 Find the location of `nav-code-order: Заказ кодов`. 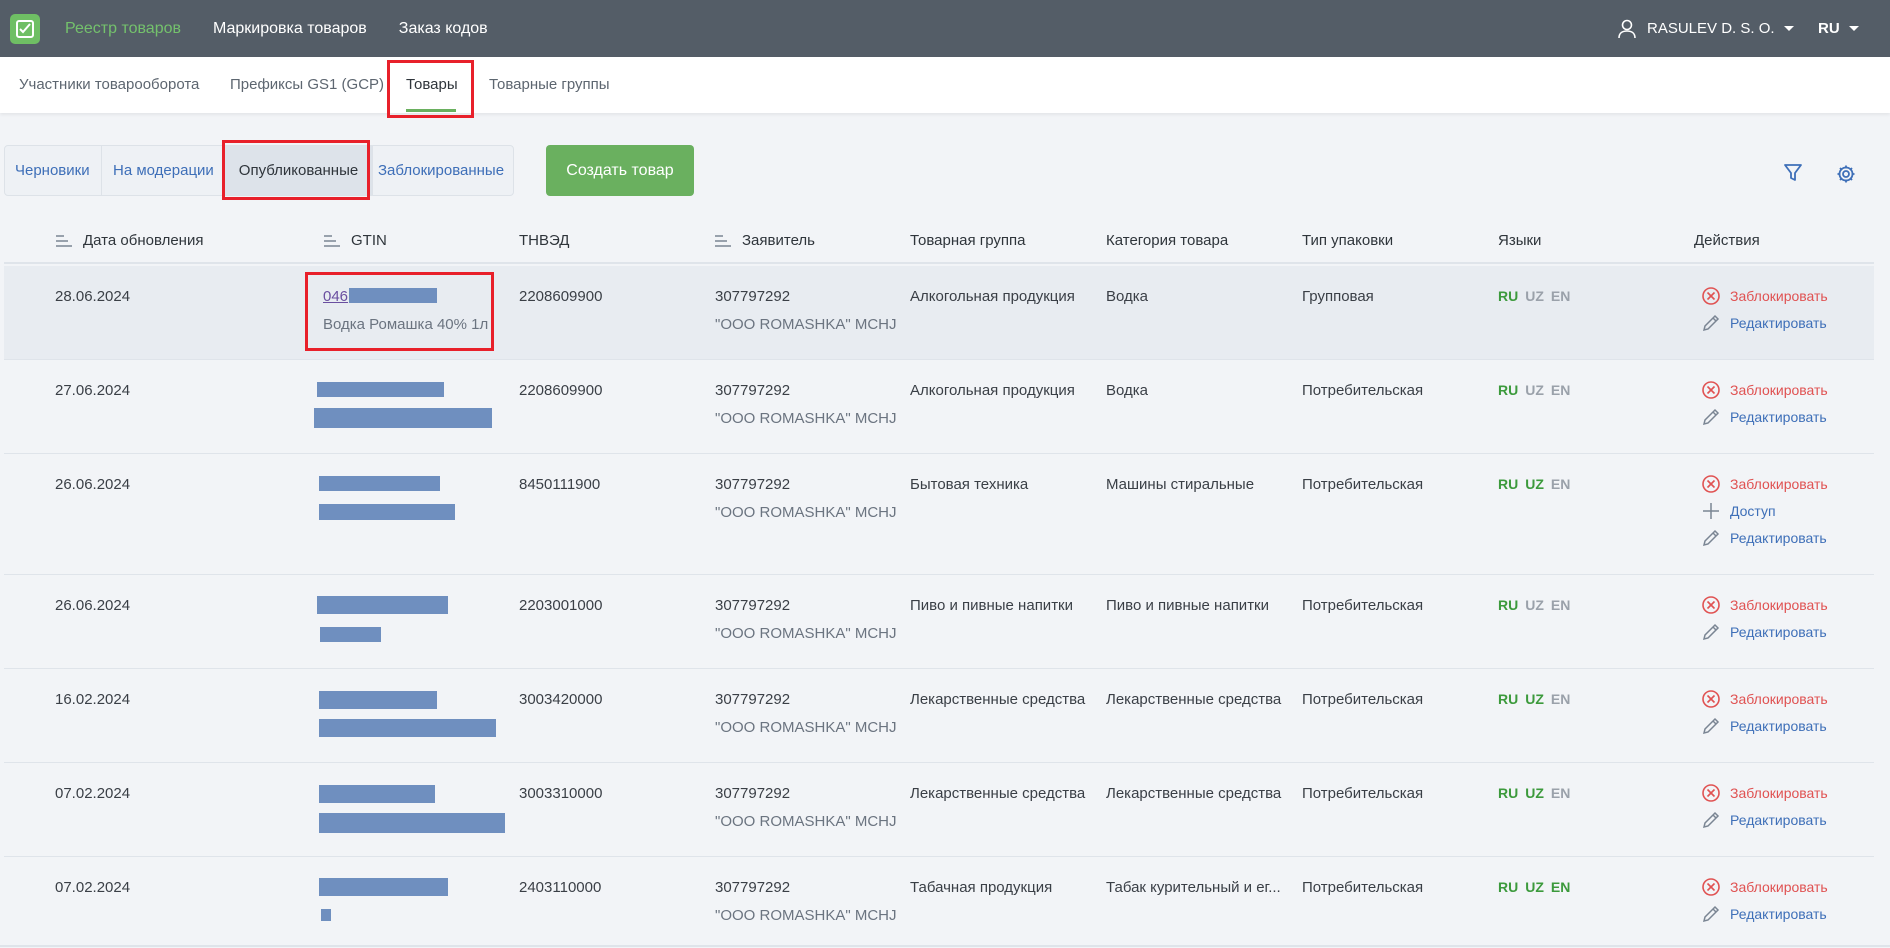

nav-code-order: Заказ кодов is located at coordinates (443, 29).